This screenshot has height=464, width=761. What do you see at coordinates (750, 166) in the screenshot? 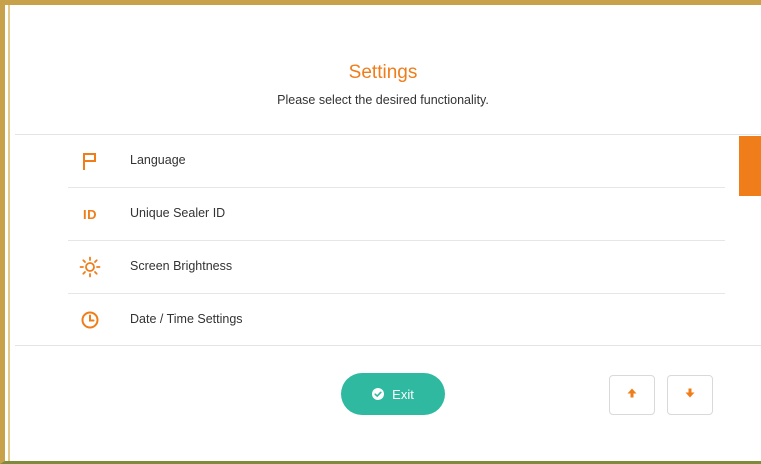
I see `scrollbar-thumb` at bounding box center [750, 166].